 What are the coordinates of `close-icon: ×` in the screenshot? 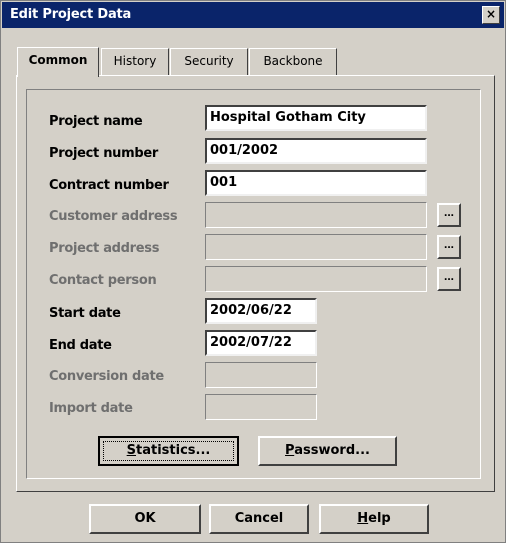 It's located at (491, 14).